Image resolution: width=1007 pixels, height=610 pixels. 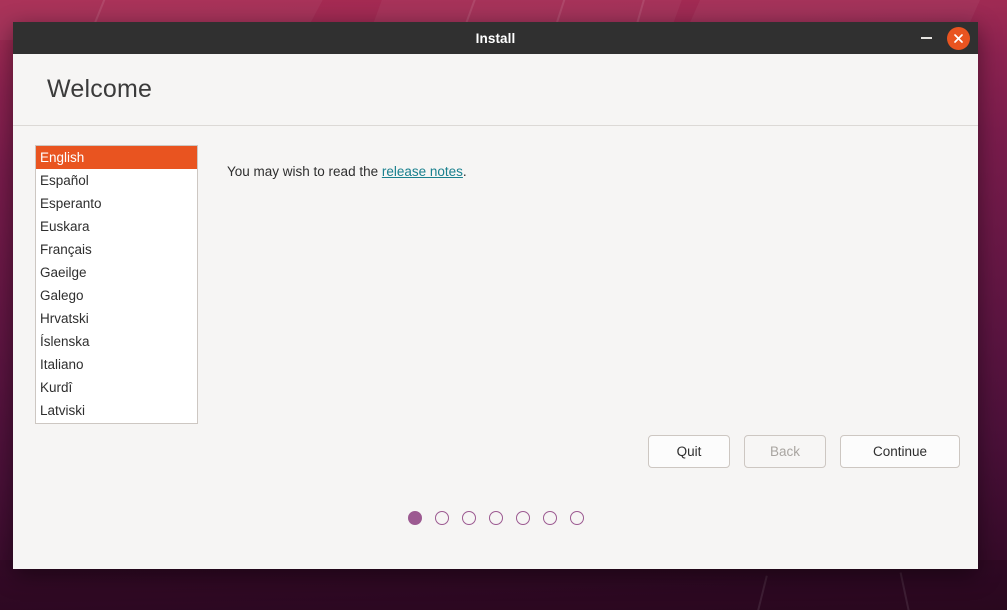 I want to click on language-item: Español, so click(x=116, y=180).